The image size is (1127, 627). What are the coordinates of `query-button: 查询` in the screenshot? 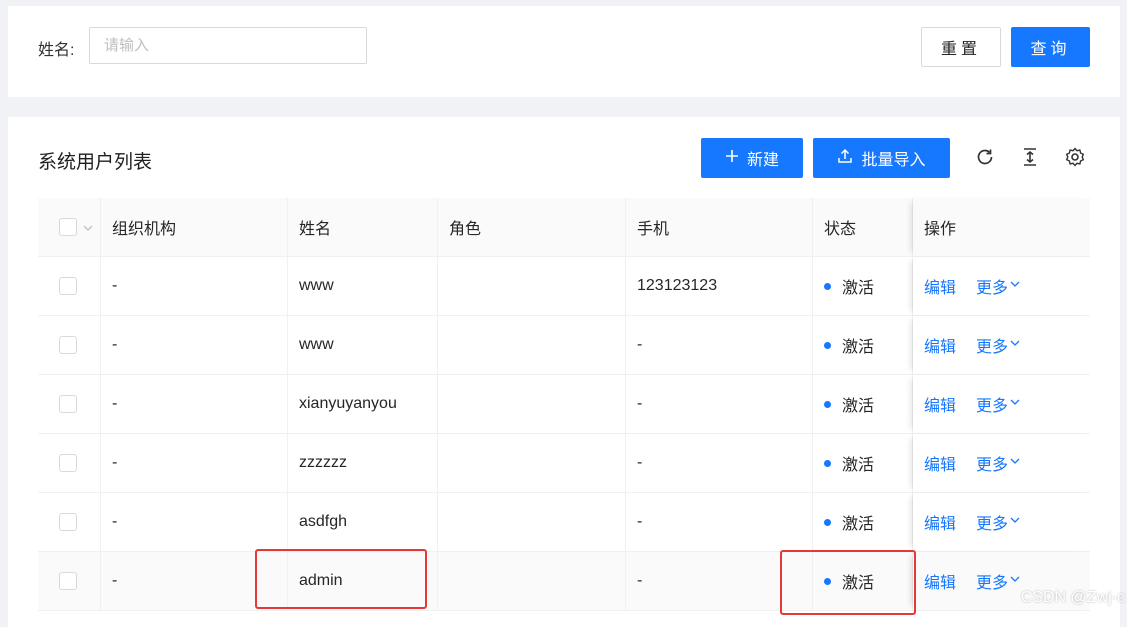 It's located at (1050, 47).